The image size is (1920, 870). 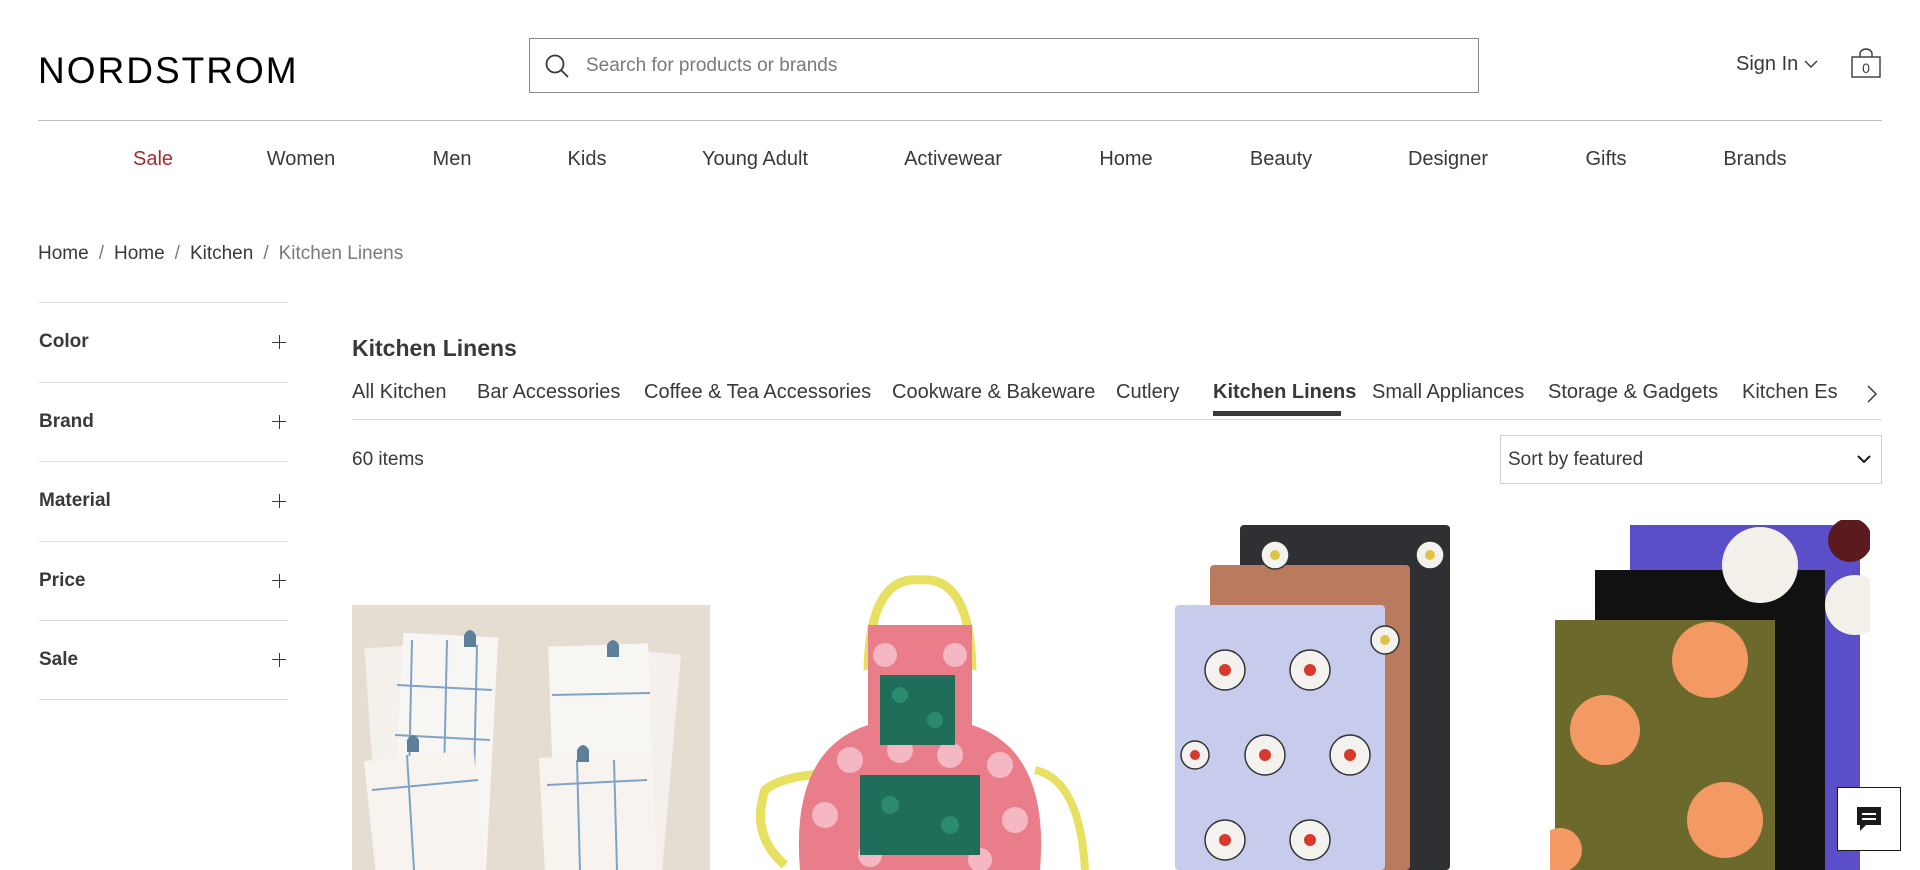 What do you see at coordinates (62, 580) in the screenshot?
I see `filter-label: Price` at bounding box center [62, 580].